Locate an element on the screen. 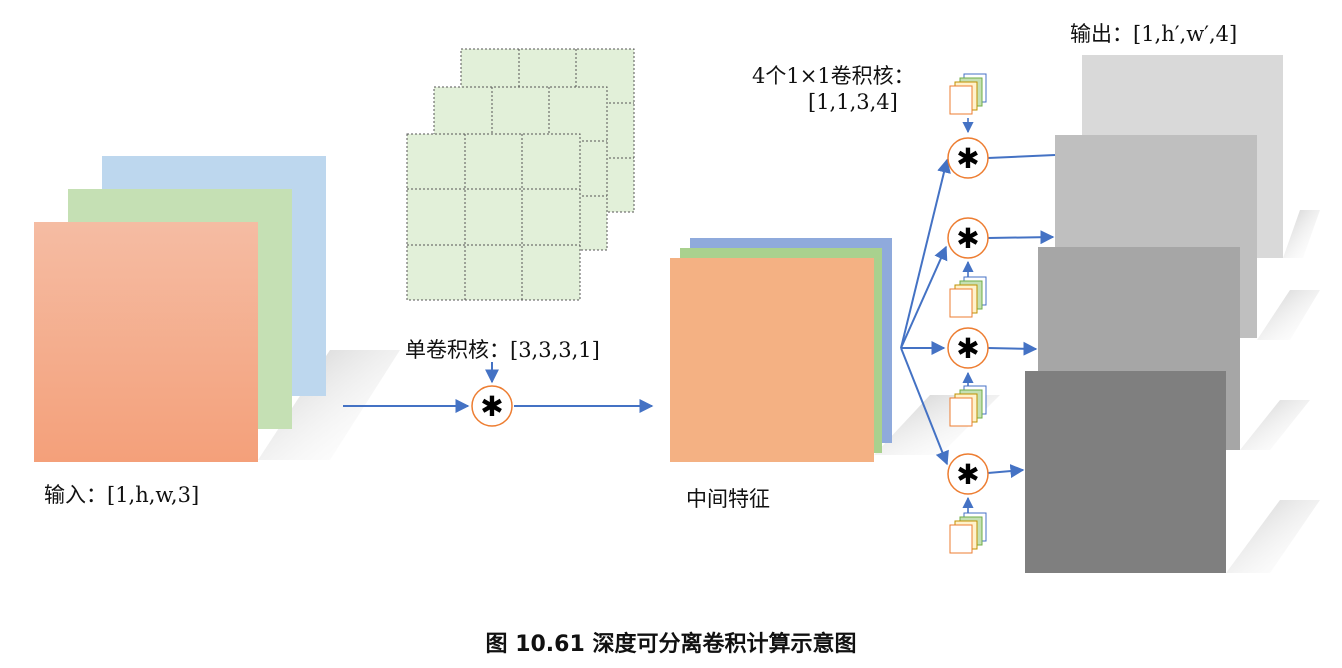  input-label: 输入：[1,h,w,3] is located at coordinates (121, 494).